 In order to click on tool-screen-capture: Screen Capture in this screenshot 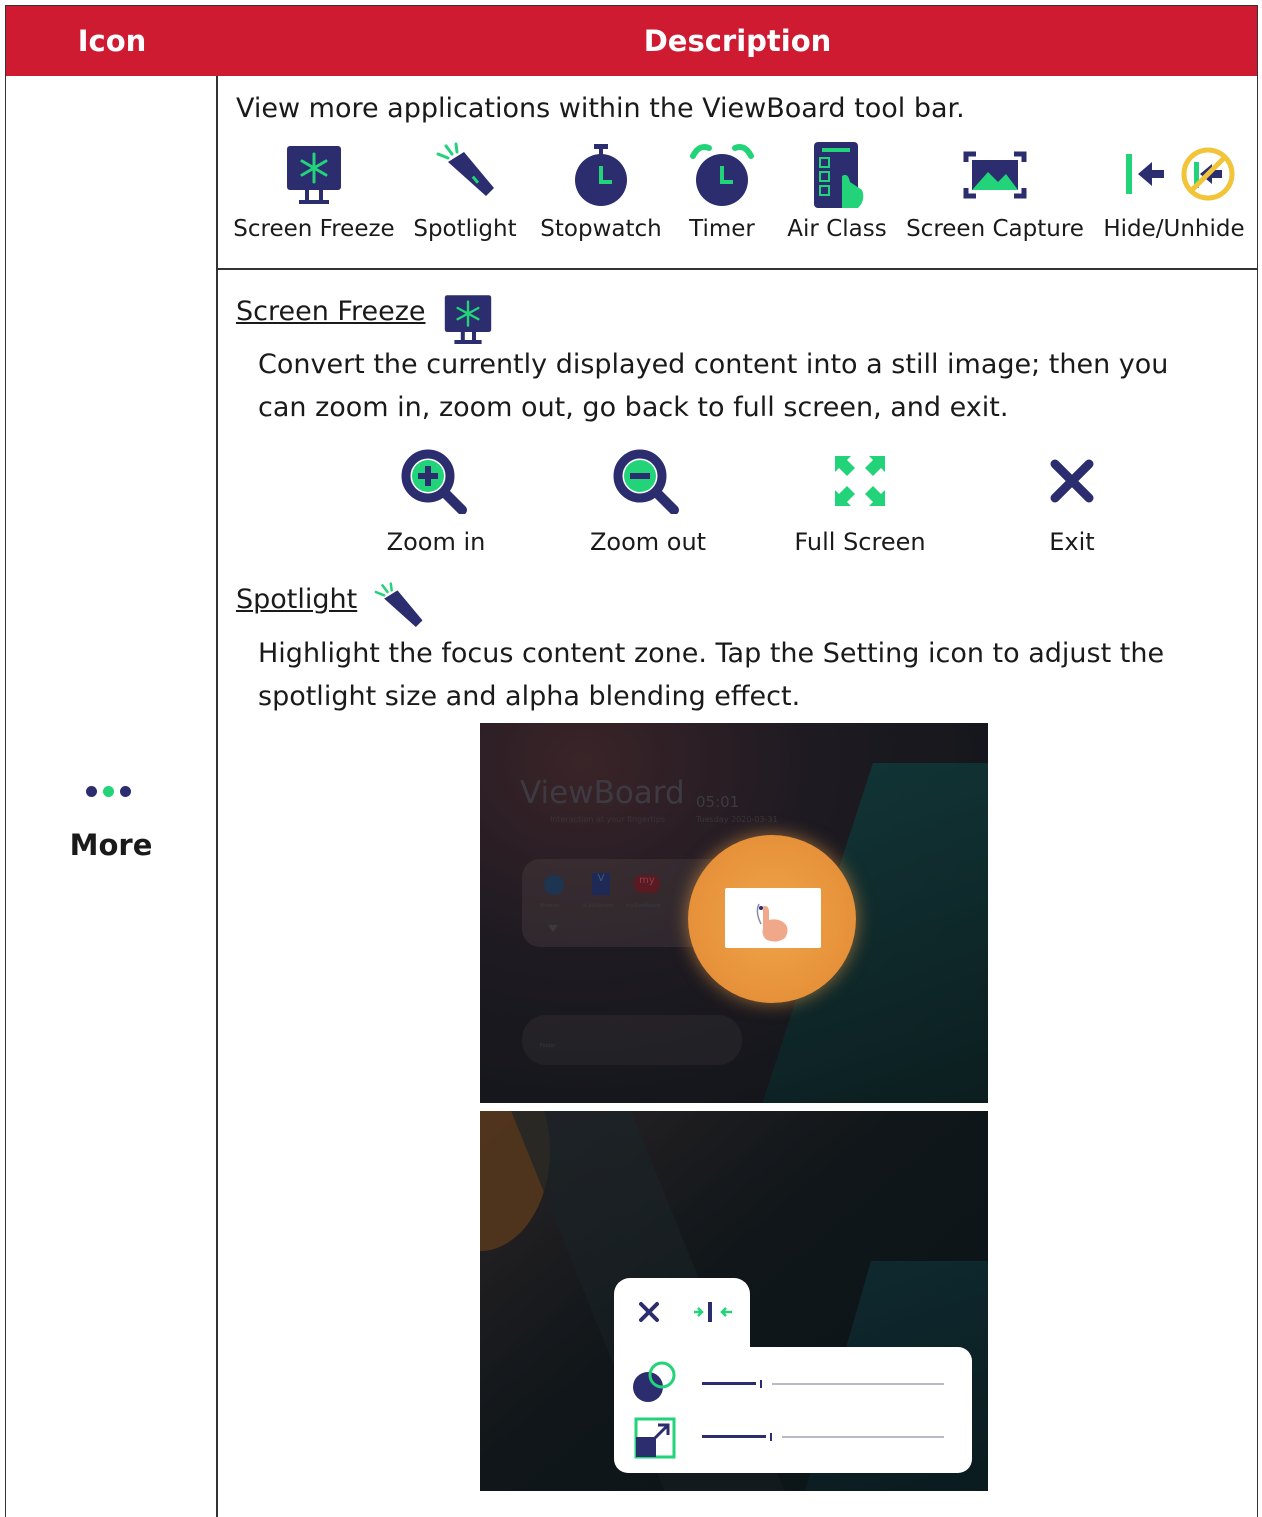, I will do `click(995, 191)`.